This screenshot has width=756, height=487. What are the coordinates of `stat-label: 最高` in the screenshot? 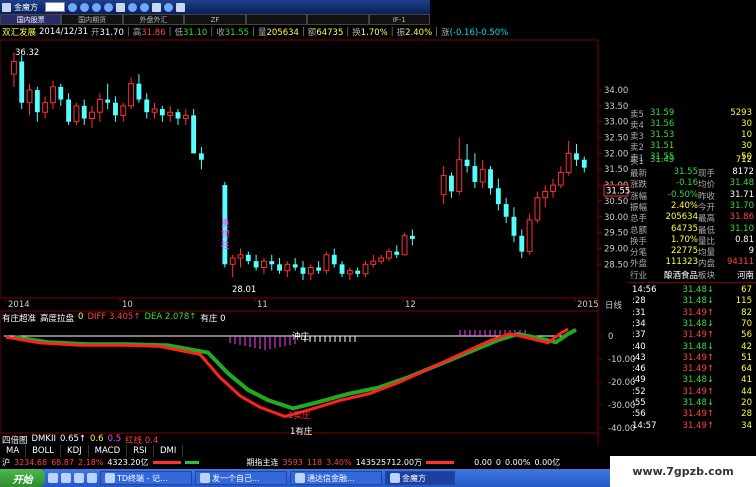 It's located at (707, 219).